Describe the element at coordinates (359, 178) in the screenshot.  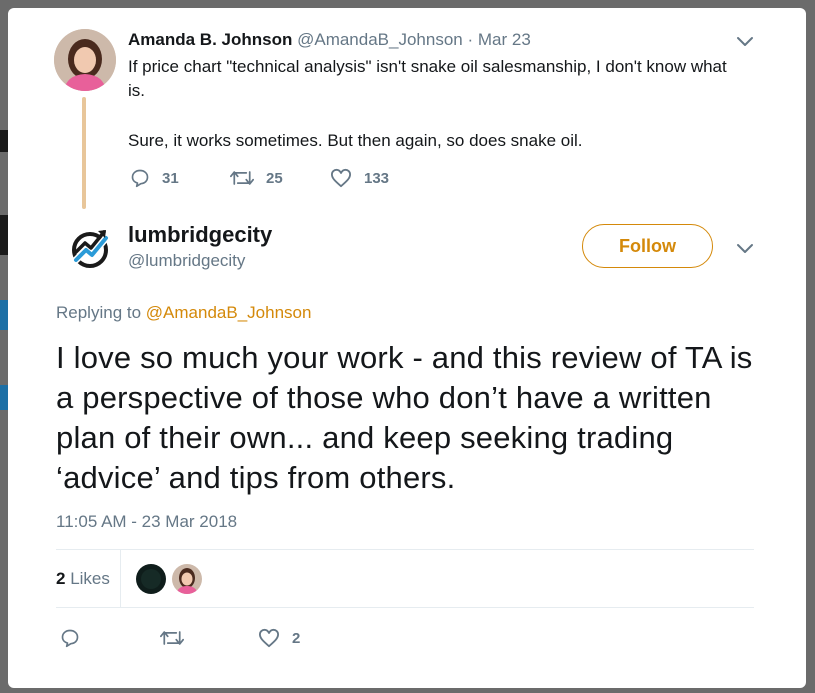
I see `original-like-action: 133` at that location.